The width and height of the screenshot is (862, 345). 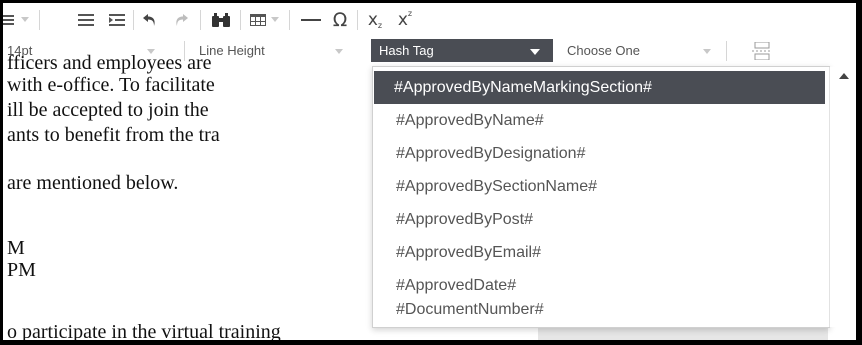 What do you see at coordinates (339, 51) in the screenshot?
I see `line-height-caret` at bounding box center [339, 51].